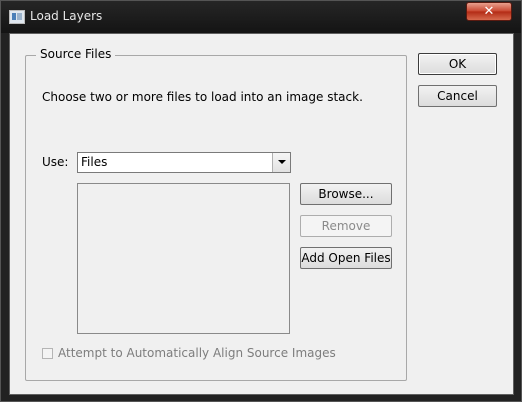 The width and height of the screenshot is (522, 402). Describe the element at coordinates (66, 16) in the screenshot. I see `window-title: Load Layers` at that location.